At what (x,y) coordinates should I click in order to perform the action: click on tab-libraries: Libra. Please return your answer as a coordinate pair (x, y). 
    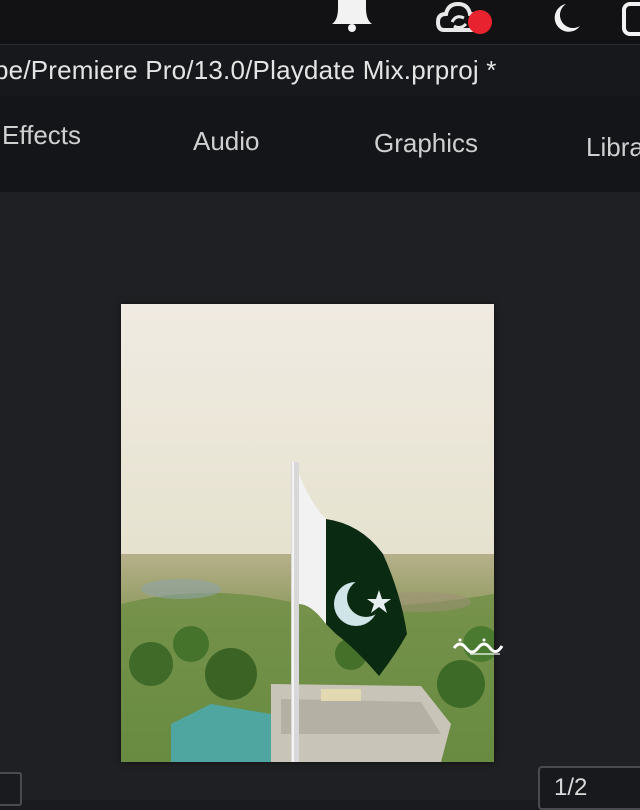
    Looking at the image, I should click on (613, 147).